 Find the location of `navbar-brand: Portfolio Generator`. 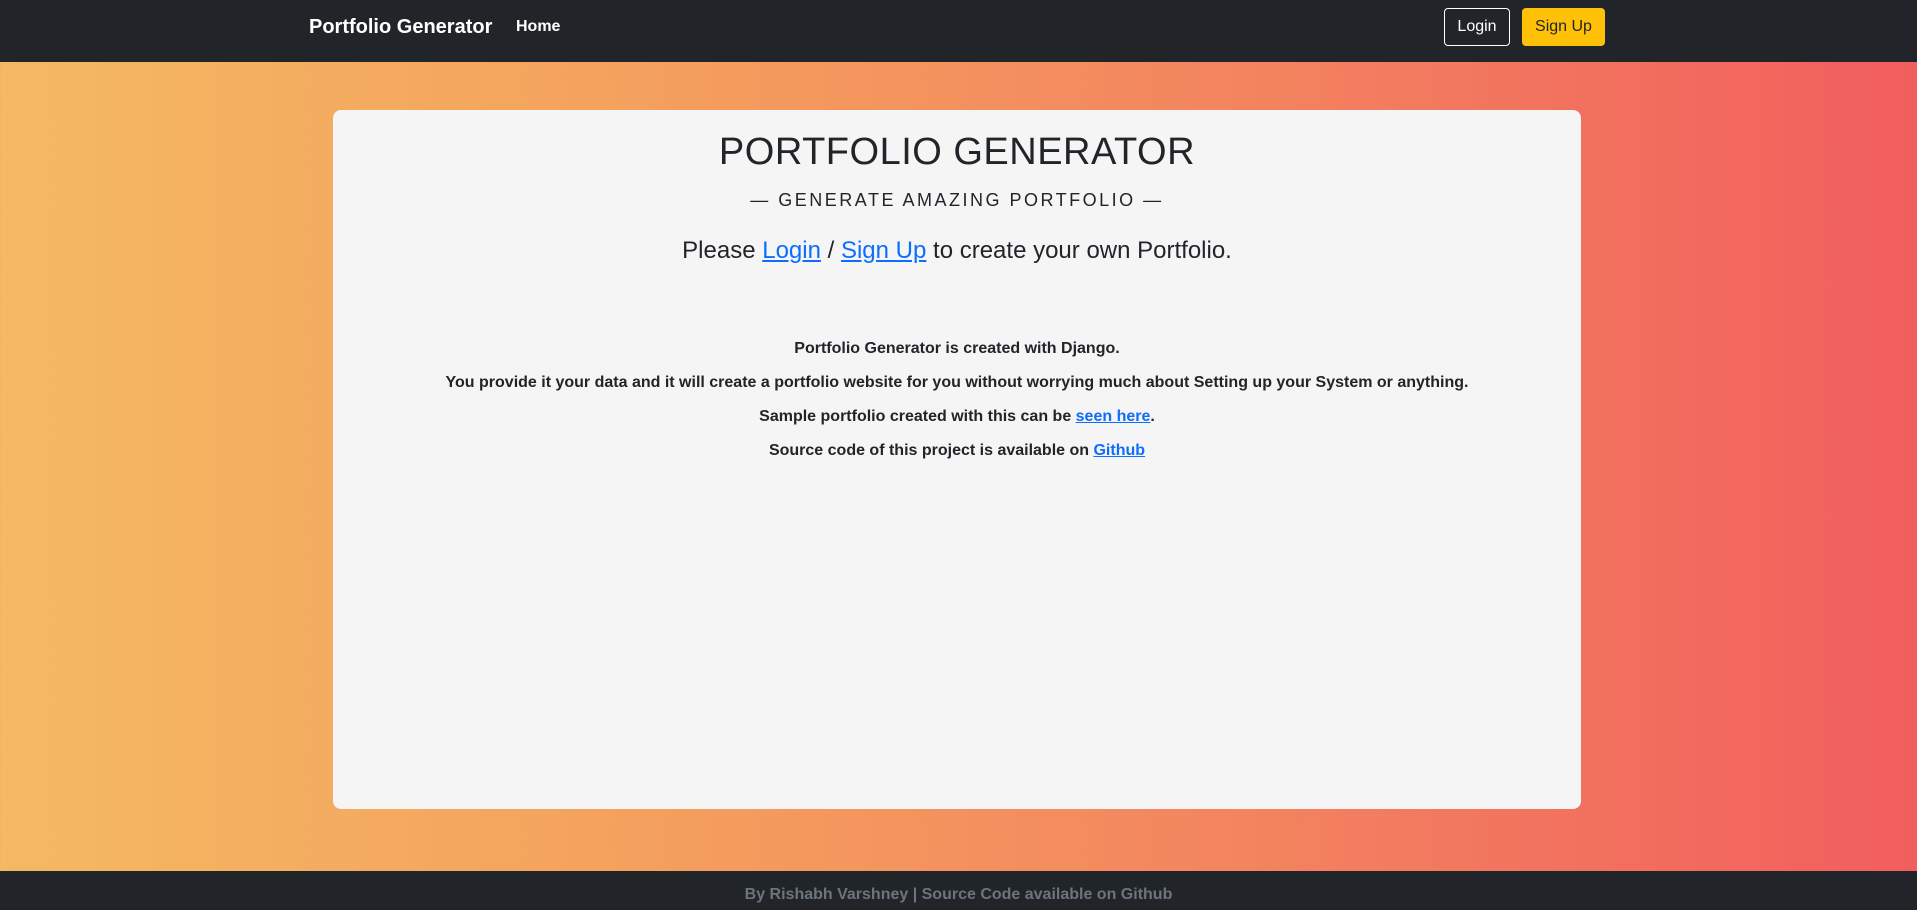

navbar-brand: Portfolio Generator is located at coordinates (400, 27).